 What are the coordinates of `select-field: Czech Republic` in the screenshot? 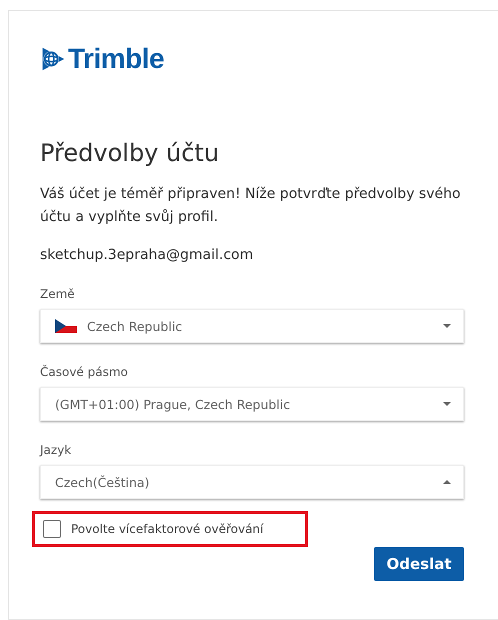 It's located at (252, 326).